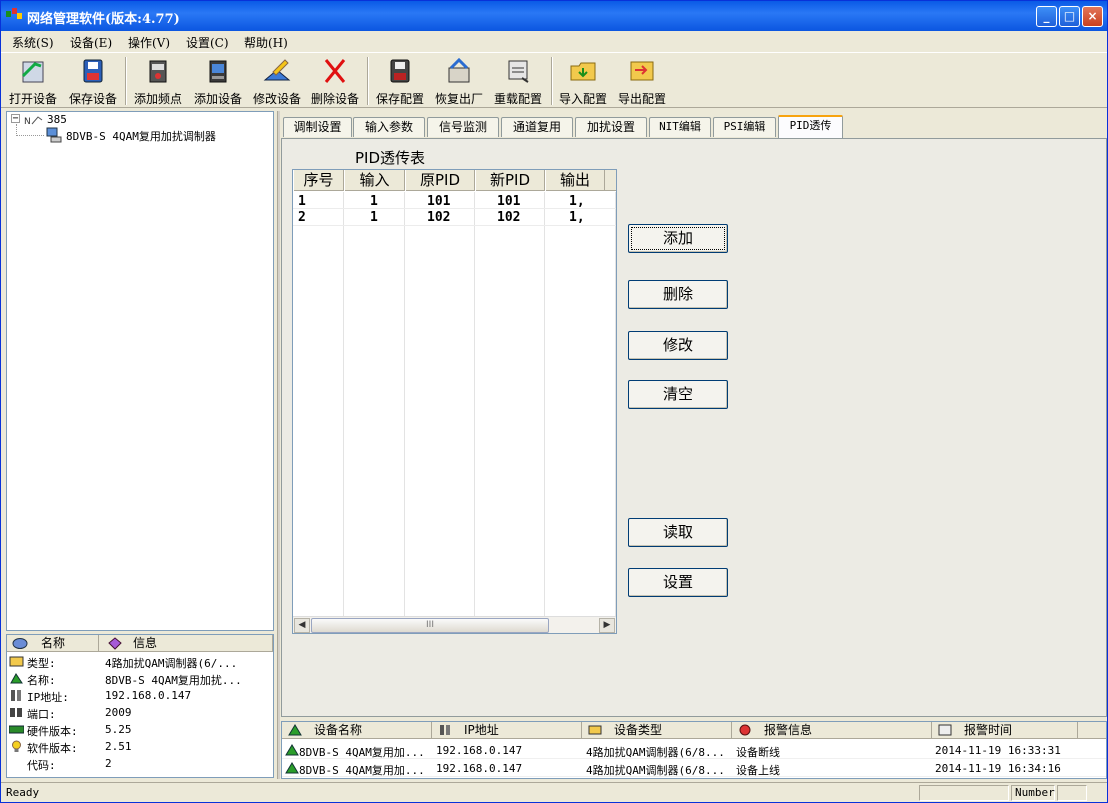 This screenshot has width=1108, height=803. I want to click on save-device-icon, so click(93, 71).